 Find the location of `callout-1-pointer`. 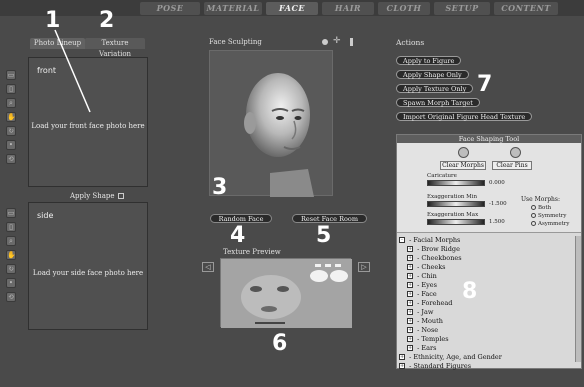

callout-1-pointer is located at coordinates (72, 71).